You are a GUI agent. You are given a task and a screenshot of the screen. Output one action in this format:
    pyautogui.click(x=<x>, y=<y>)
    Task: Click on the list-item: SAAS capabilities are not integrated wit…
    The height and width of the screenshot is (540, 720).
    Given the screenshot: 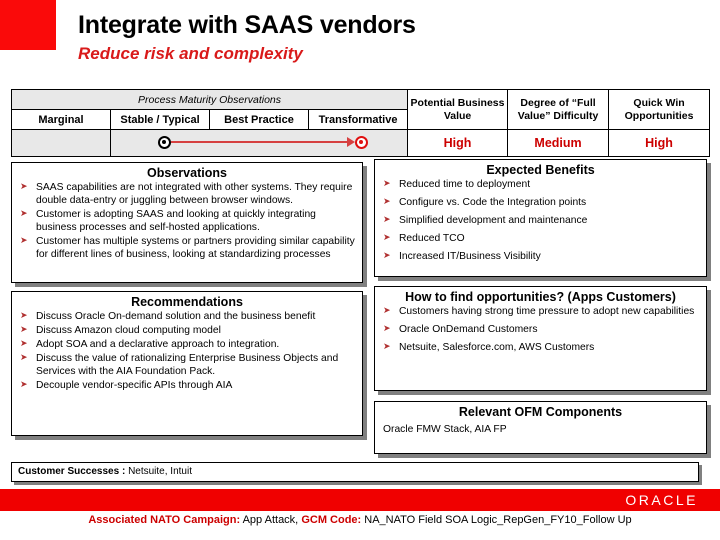 What is the action you would take?
    pyautogui.click(x=187, y=195)
    